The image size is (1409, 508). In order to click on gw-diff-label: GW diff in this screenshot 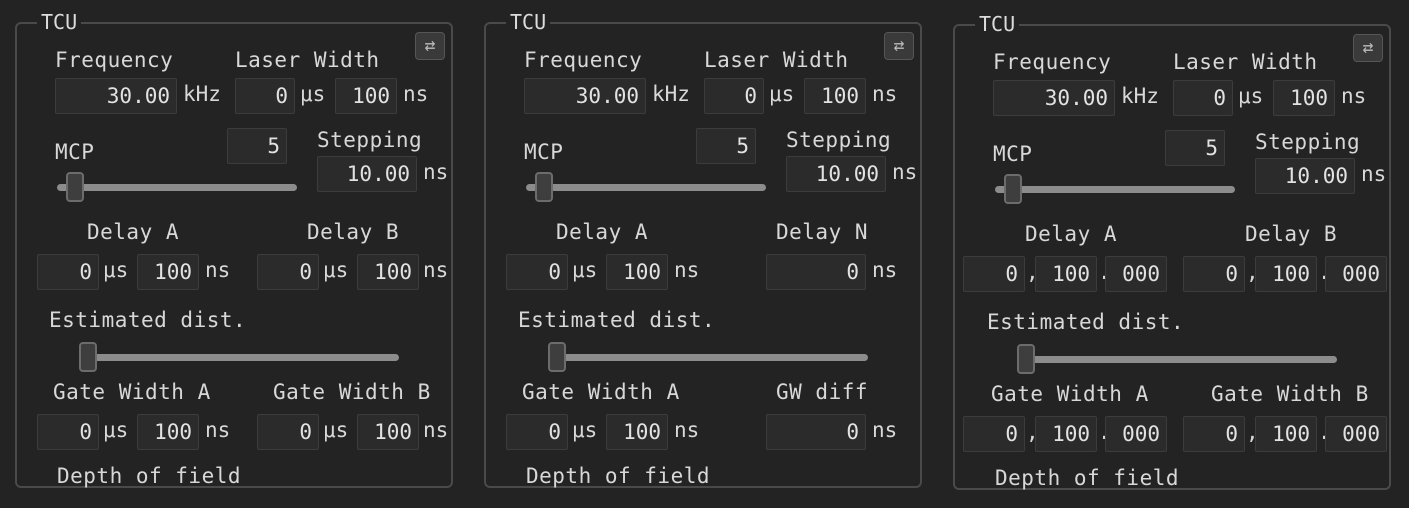, I will do `click(822, 392)`.